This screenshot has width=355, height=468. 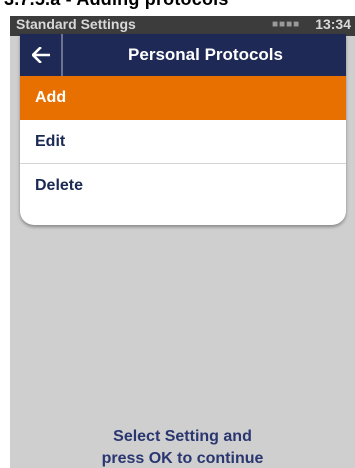 I want to click on menu-title: Personal Protocols, so click(x=205, y=54).